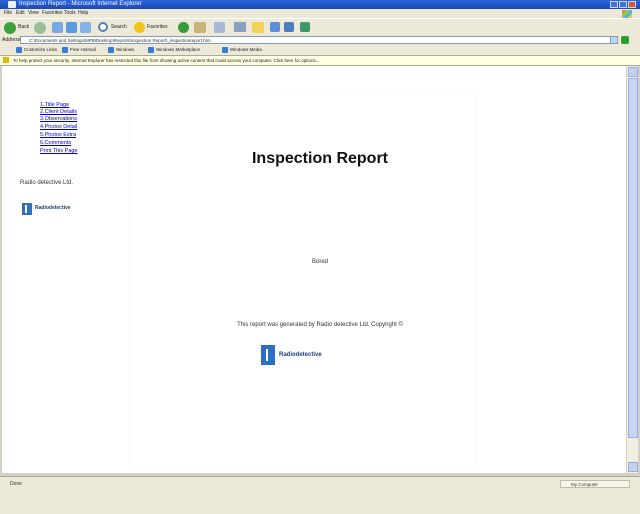 This screenshot has width=640, height=514. Describe the element at coordinates (320, 13) in the screenshot. I see `menu-bar: File Edit View Favorites Tools Help` at that location.